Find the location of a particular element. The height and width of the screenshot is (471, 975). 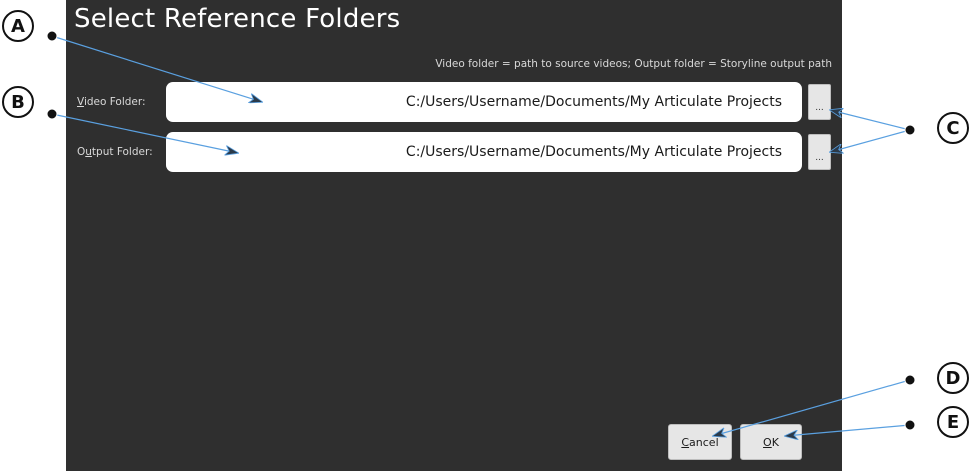

callout-line-e is located at coordinates (848, 430).